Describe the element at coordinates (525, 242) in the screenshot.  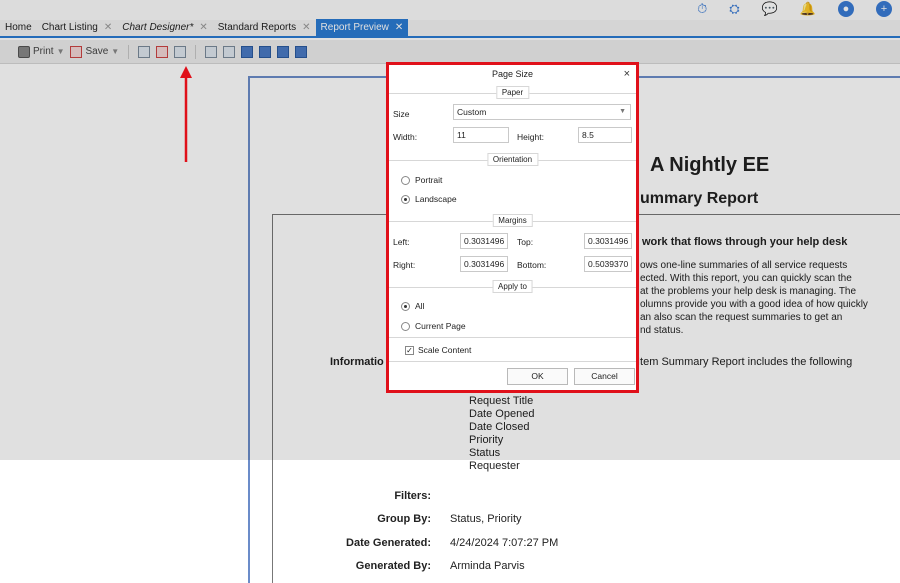
I see `top-label: Top:` at that location.